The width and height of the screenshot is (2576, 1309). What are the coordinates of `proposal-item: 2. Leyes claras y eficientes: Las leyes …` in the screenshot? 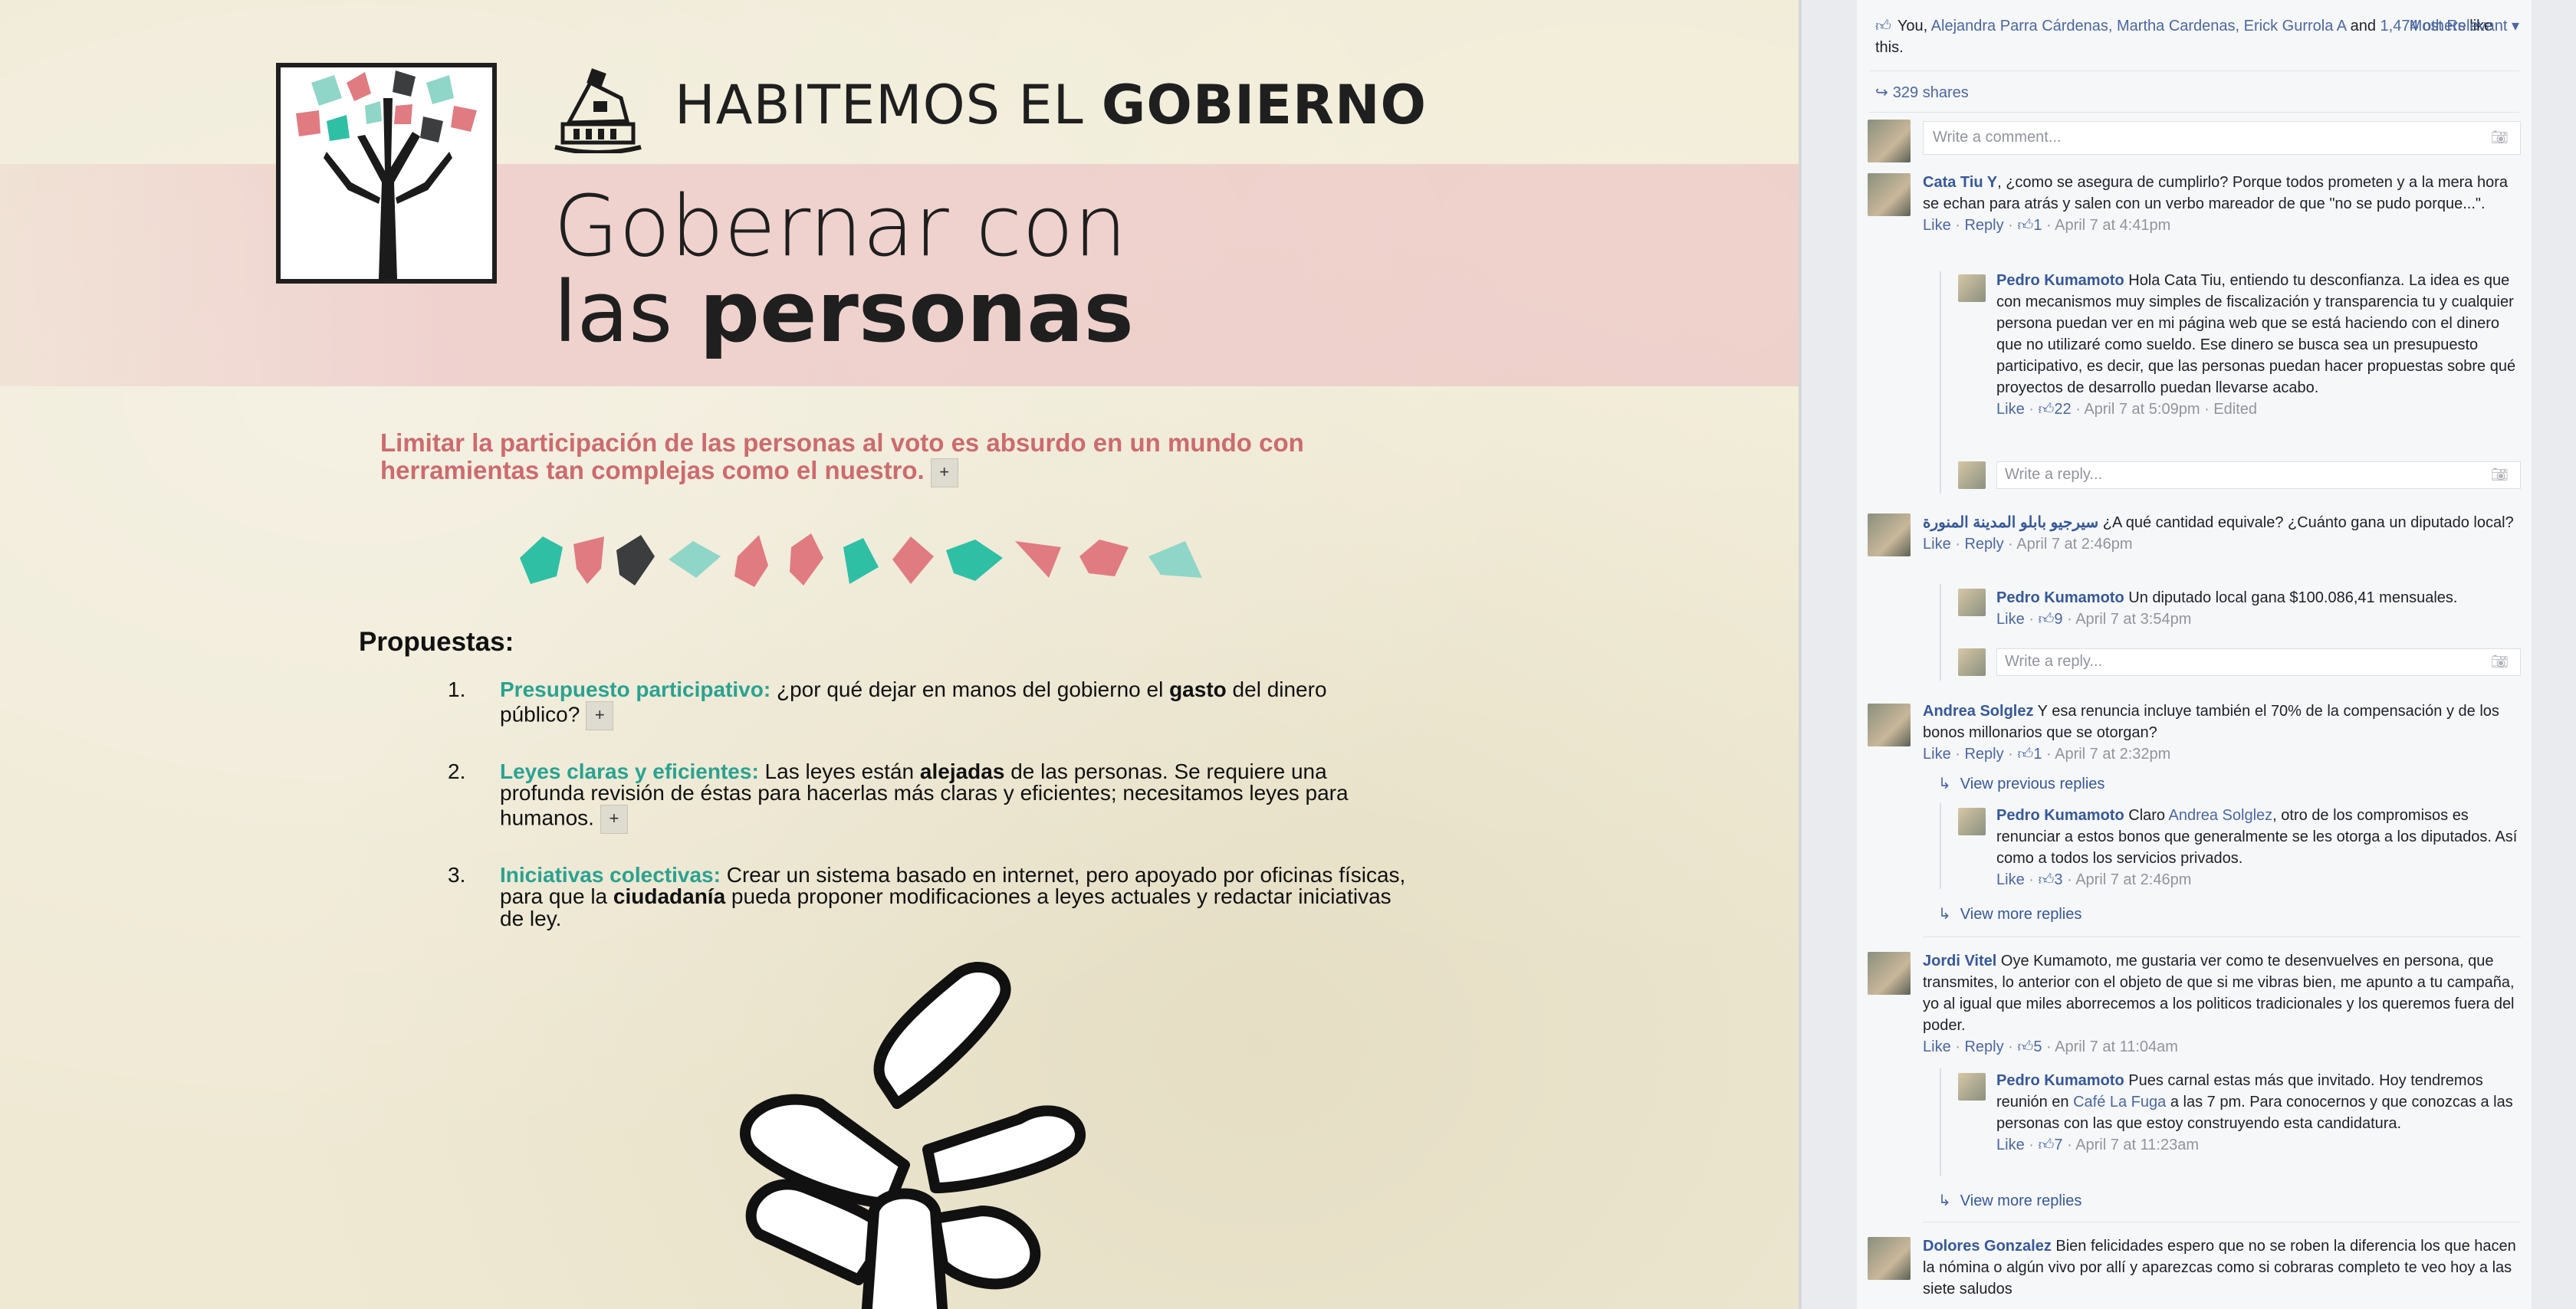 It's located at (927, 797).